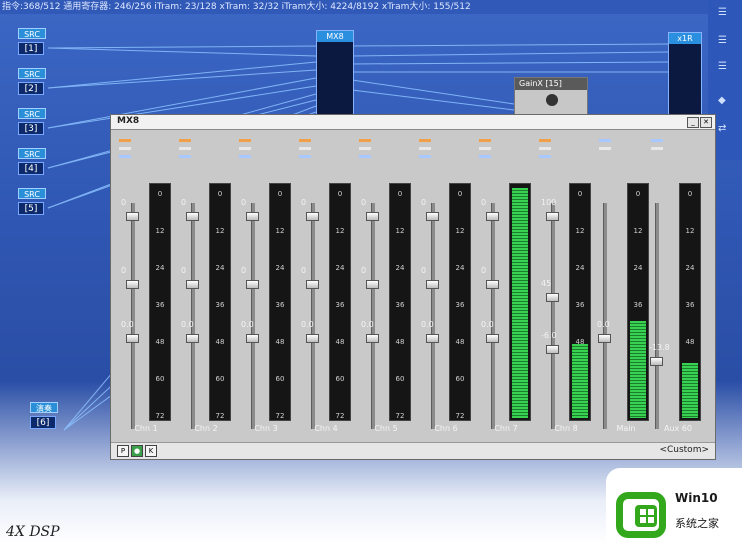 This screenshot has height=544, width=742. What do you see at coordinates (552, 100) in the screenshot?
I see `gain-knob` at bounding box center [552, 100].